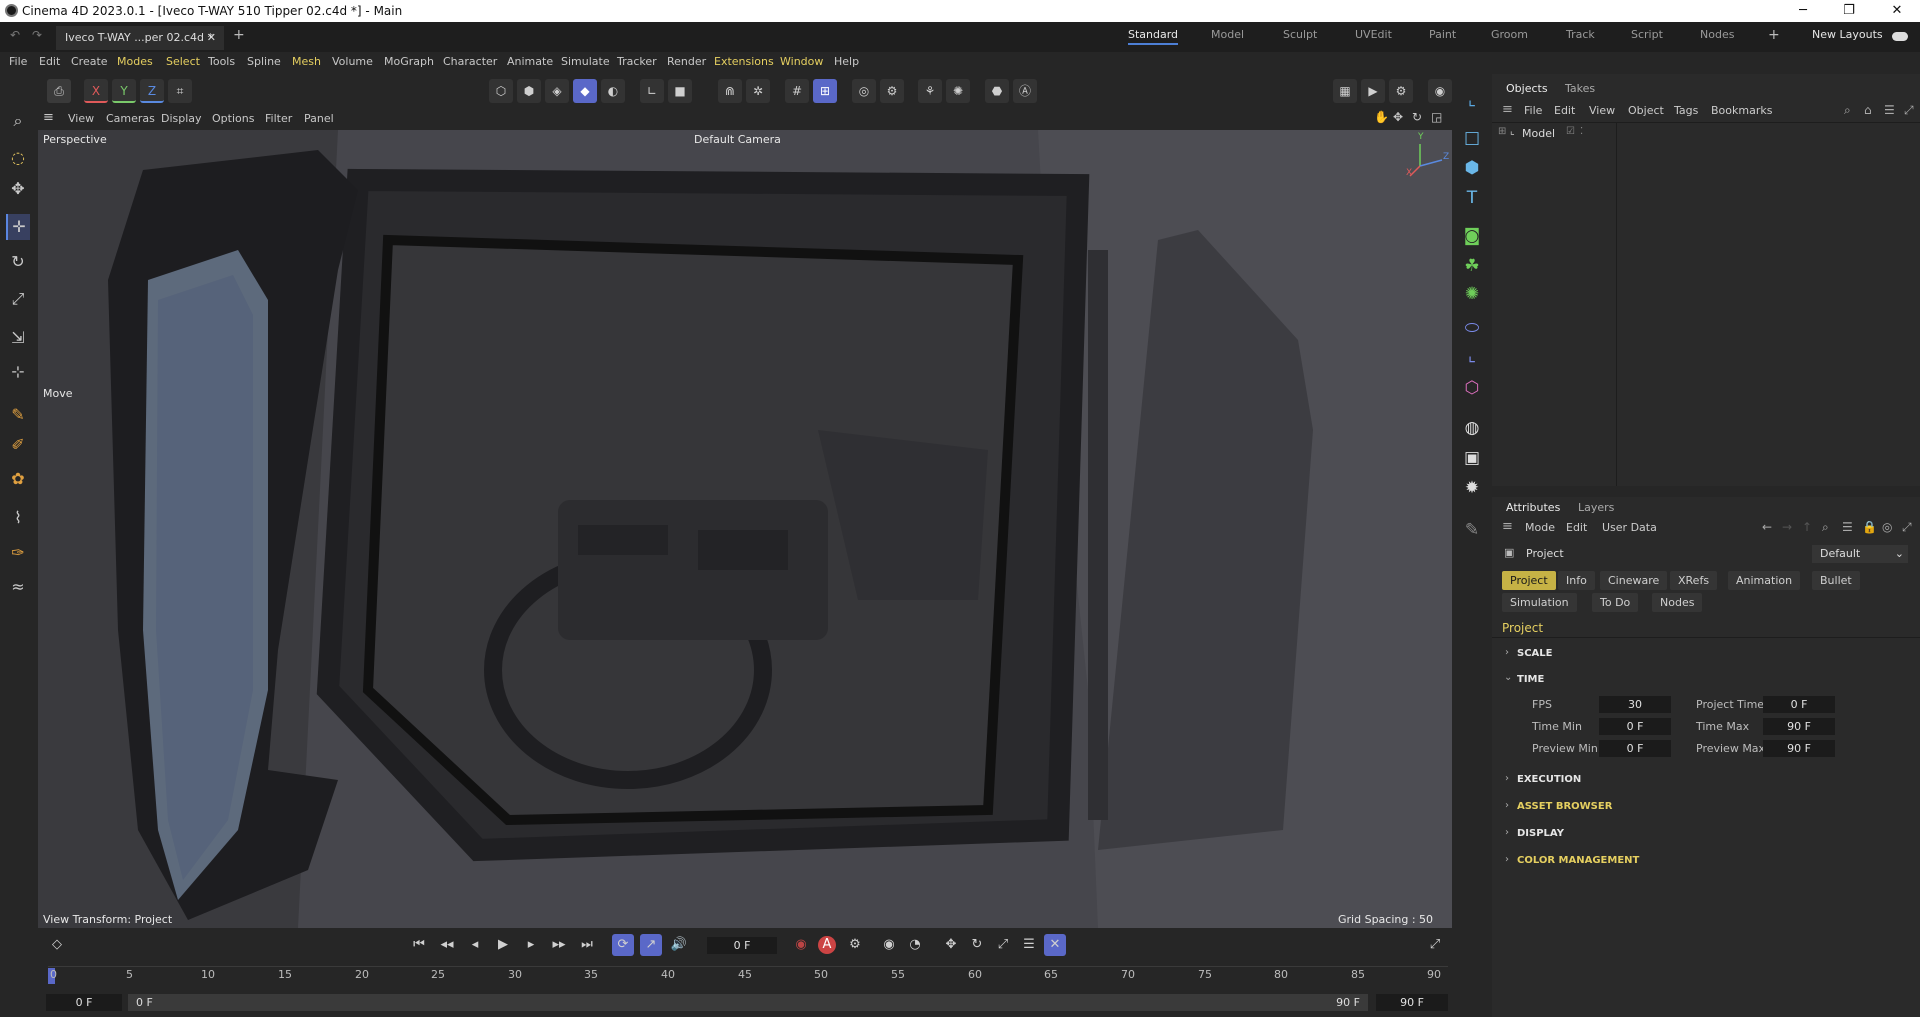 Image resolution: width=1920 pixels, height=1017 pixels. What do you see at coordinates (730, 91) in the screenshot?
I see `magnet-icon: ⋒` at bounding box center [730, 91].